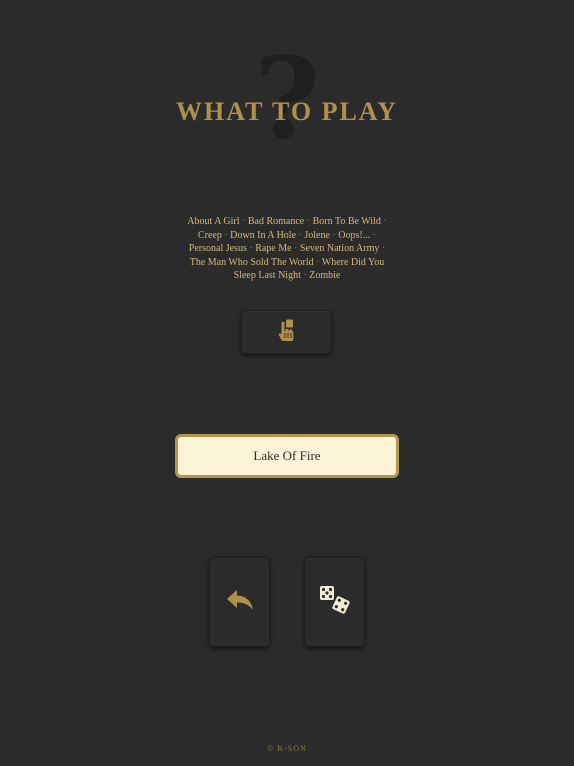  Describe the element at coordinates (287, 748) in the screenshot. I see `footer-copyright: © K-SON` at that location.